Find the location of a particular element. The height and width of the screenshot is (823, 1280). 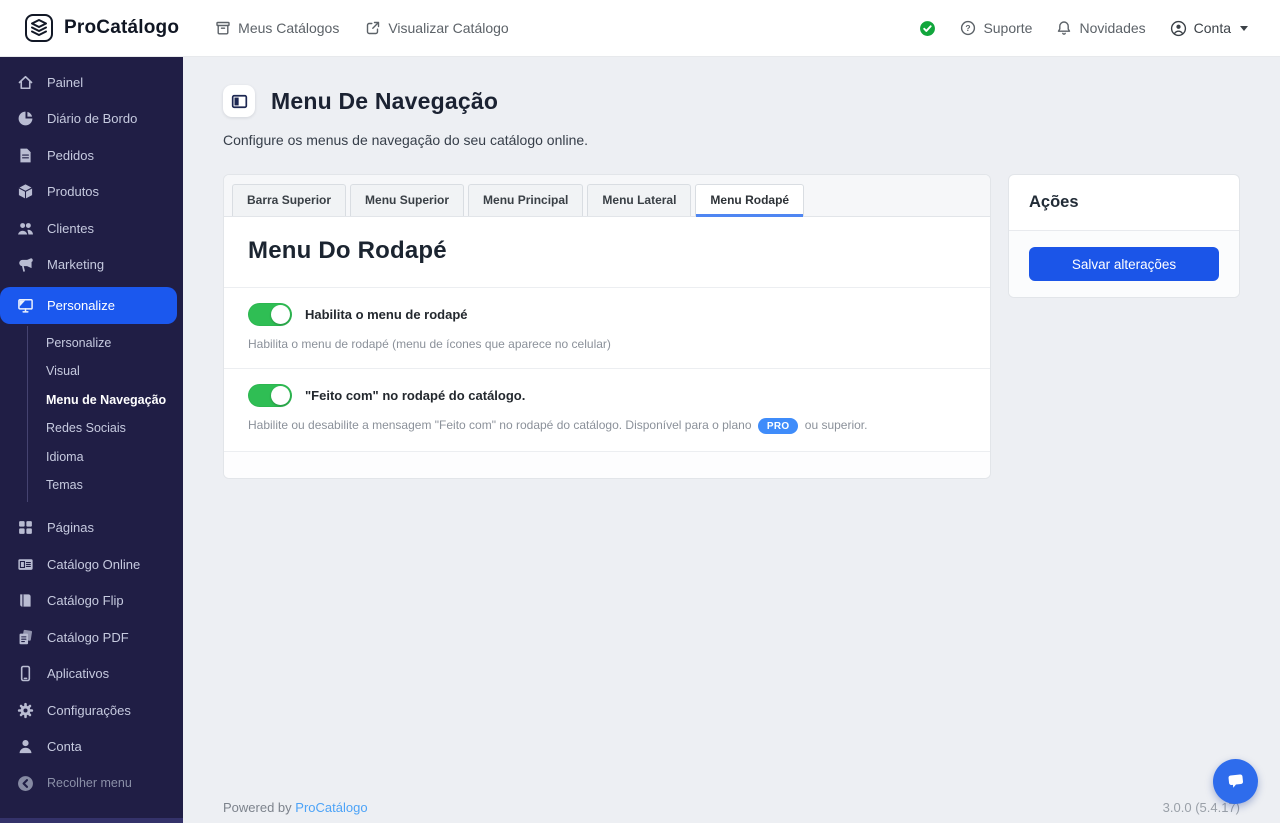

actions-panel-header: Ações is located at coordinates (1124, 203).